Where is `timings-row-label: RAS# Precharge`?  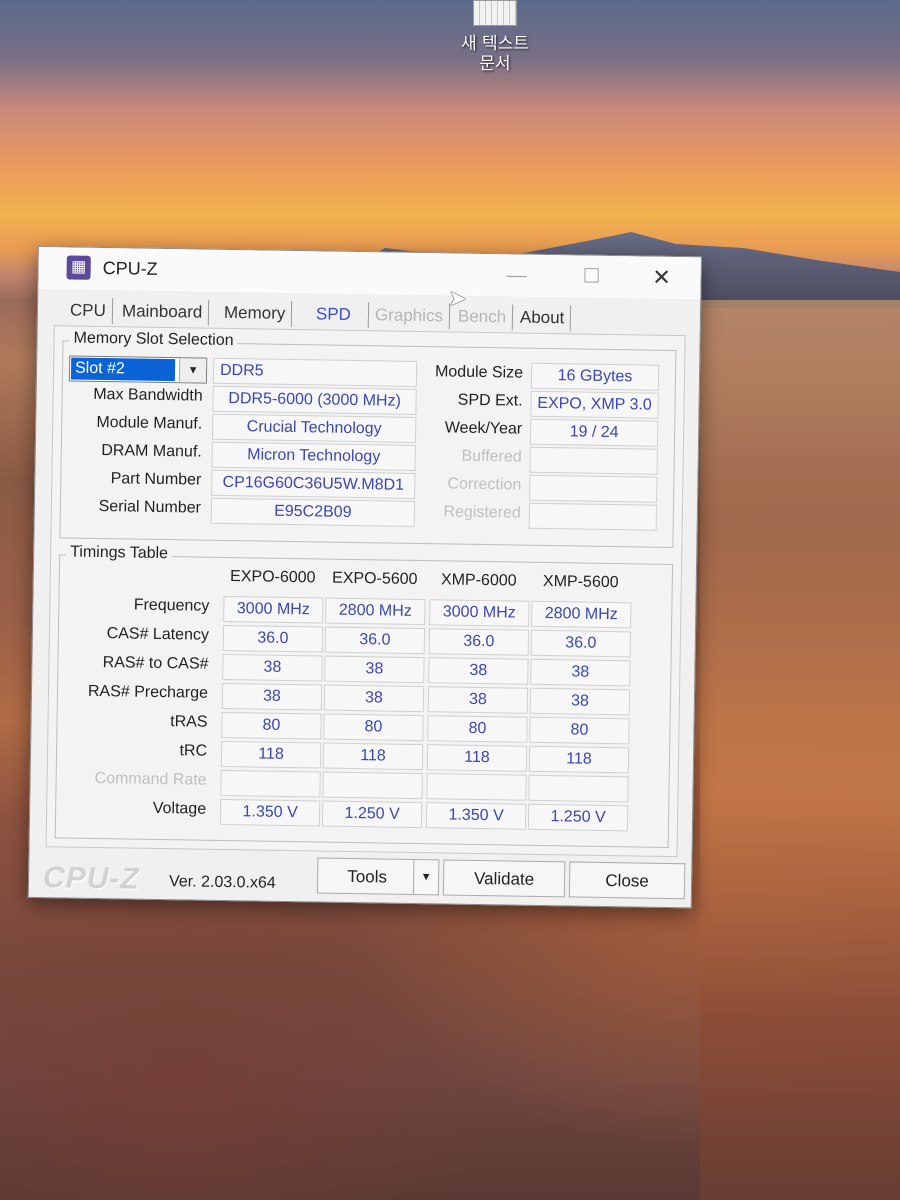
timings-row-label: RAS# Precharge is located at coordinates (148, 692).